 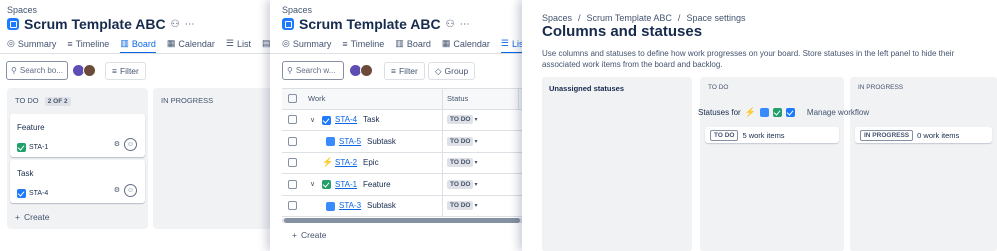 I want to click on tab-lis: ☰ Lis, so click(x=512, y=46).